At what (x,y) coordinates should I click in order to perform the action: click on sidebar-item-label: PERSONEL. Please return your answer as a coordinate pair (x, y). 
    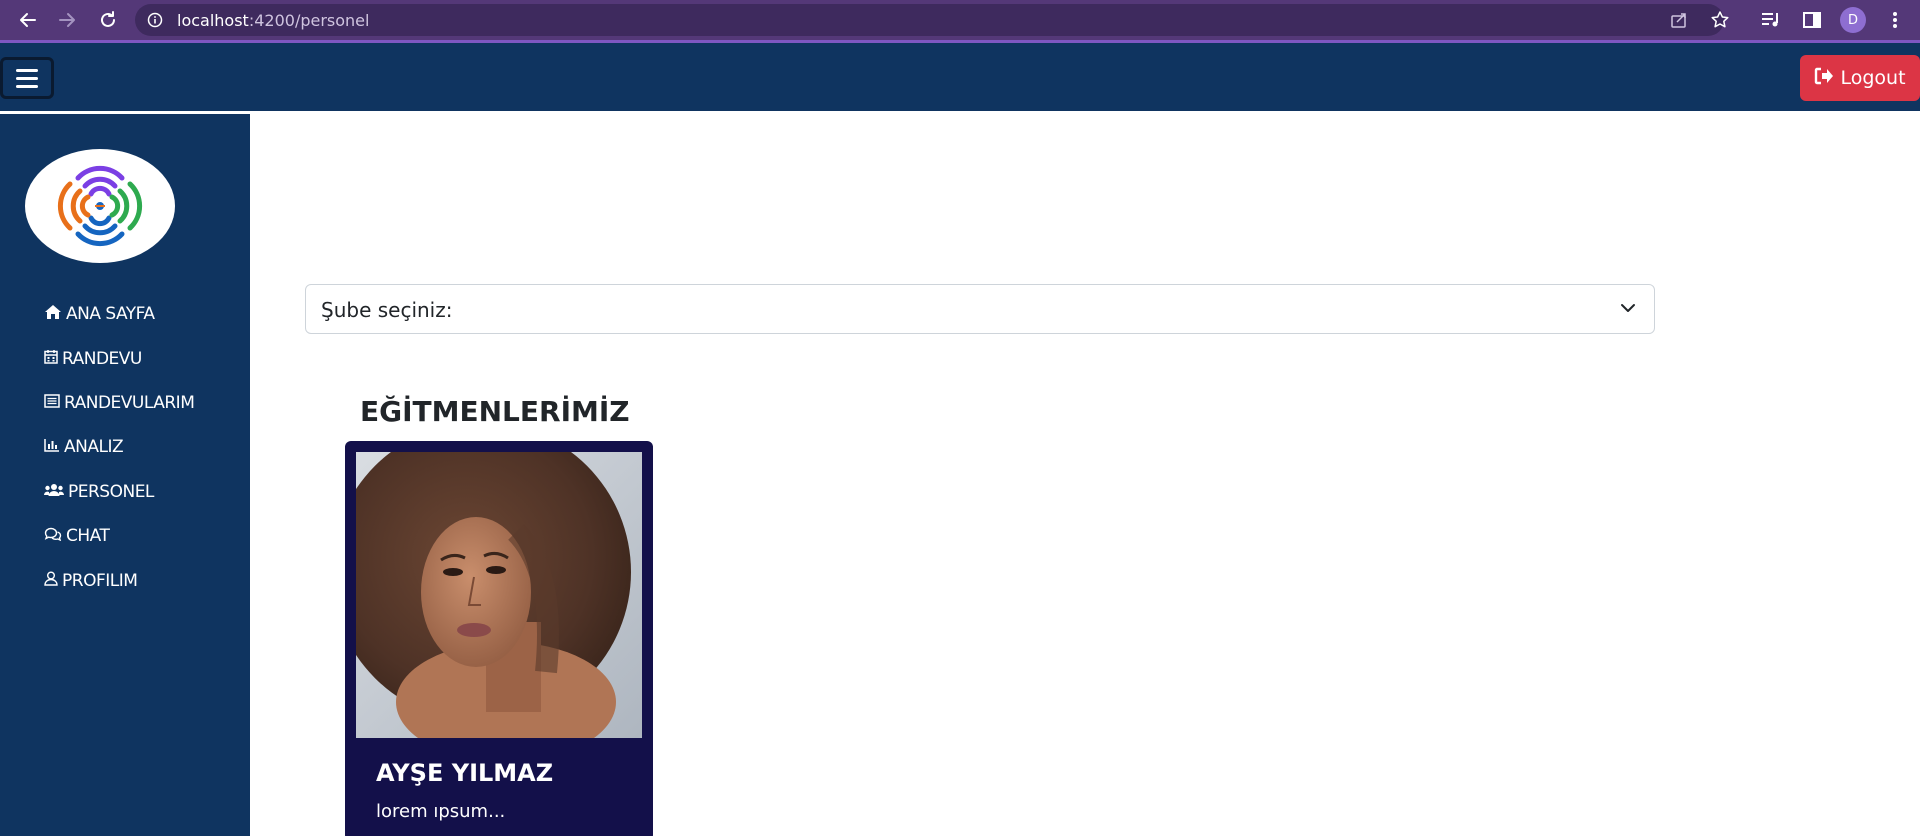
    Looking at the image, I should click on (111, 491).